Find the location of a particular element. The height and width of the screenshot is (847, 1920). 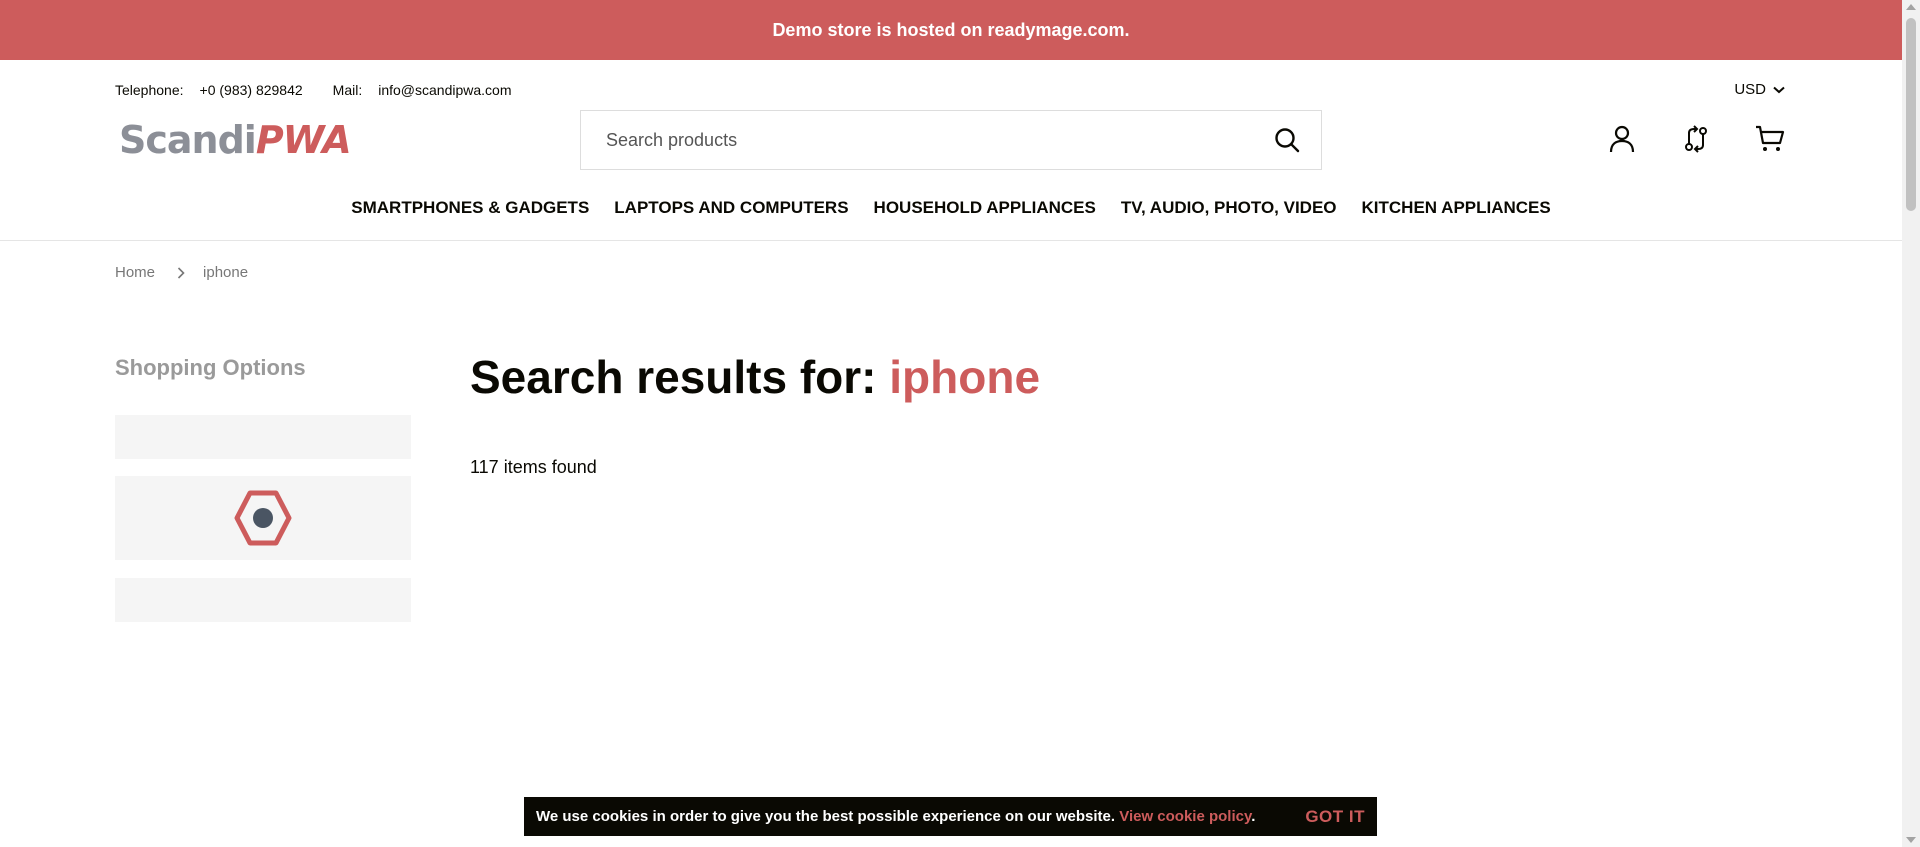

shopping-options-title: Shopping Options is located at coordinates (210, 367).